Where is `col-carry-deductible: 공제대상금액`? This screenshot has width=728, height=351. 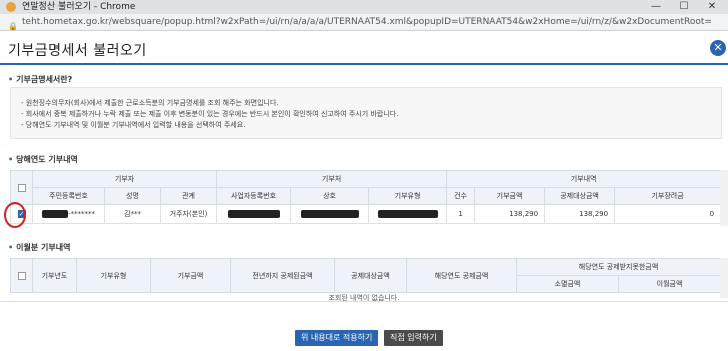 col-carry-deductible: 공제대상금액 is located at coordinates (370, 275).